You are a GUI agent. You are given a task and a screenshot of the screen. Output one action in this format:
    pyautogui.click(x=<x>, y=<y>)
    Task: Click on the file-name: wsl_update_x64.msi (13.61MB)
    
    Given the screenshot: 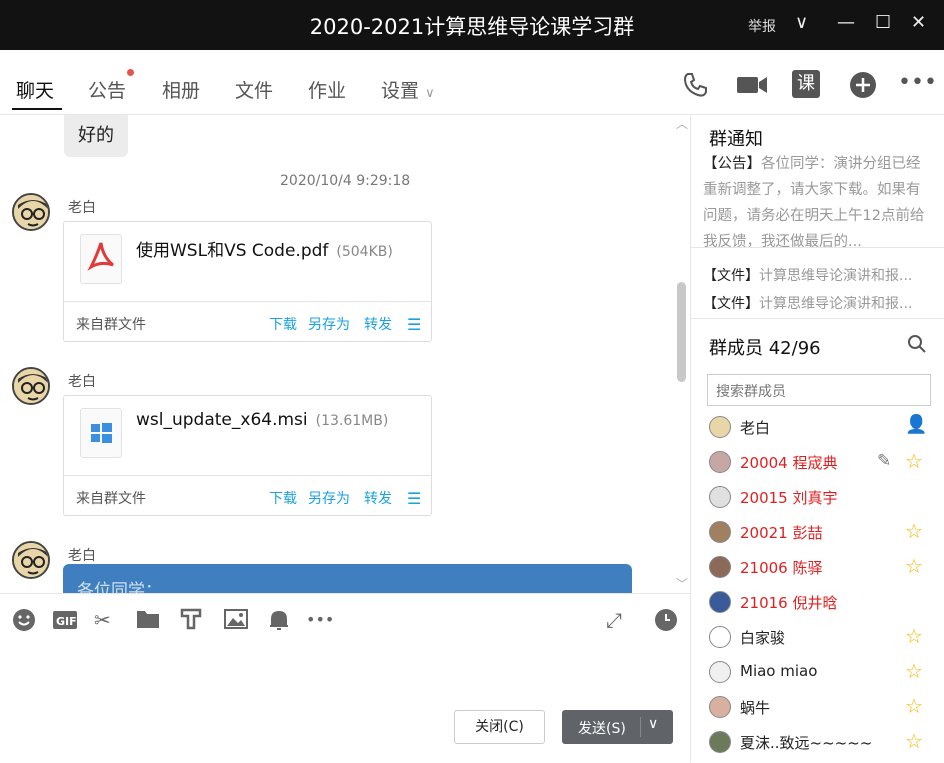 What is the action you would take?
    pyautogui.click(x=262, y=420)
    